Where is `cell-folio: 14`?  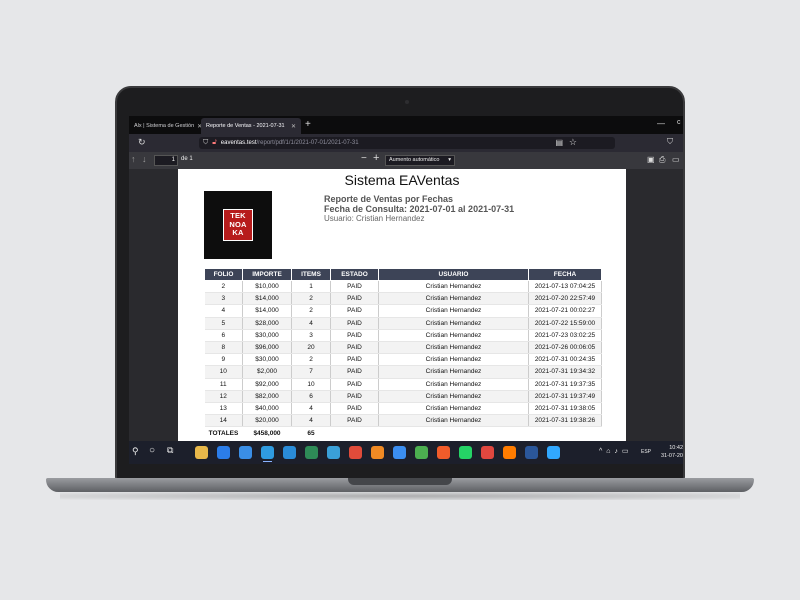
cell-folio: 14 is located at coordinates (223, 421).